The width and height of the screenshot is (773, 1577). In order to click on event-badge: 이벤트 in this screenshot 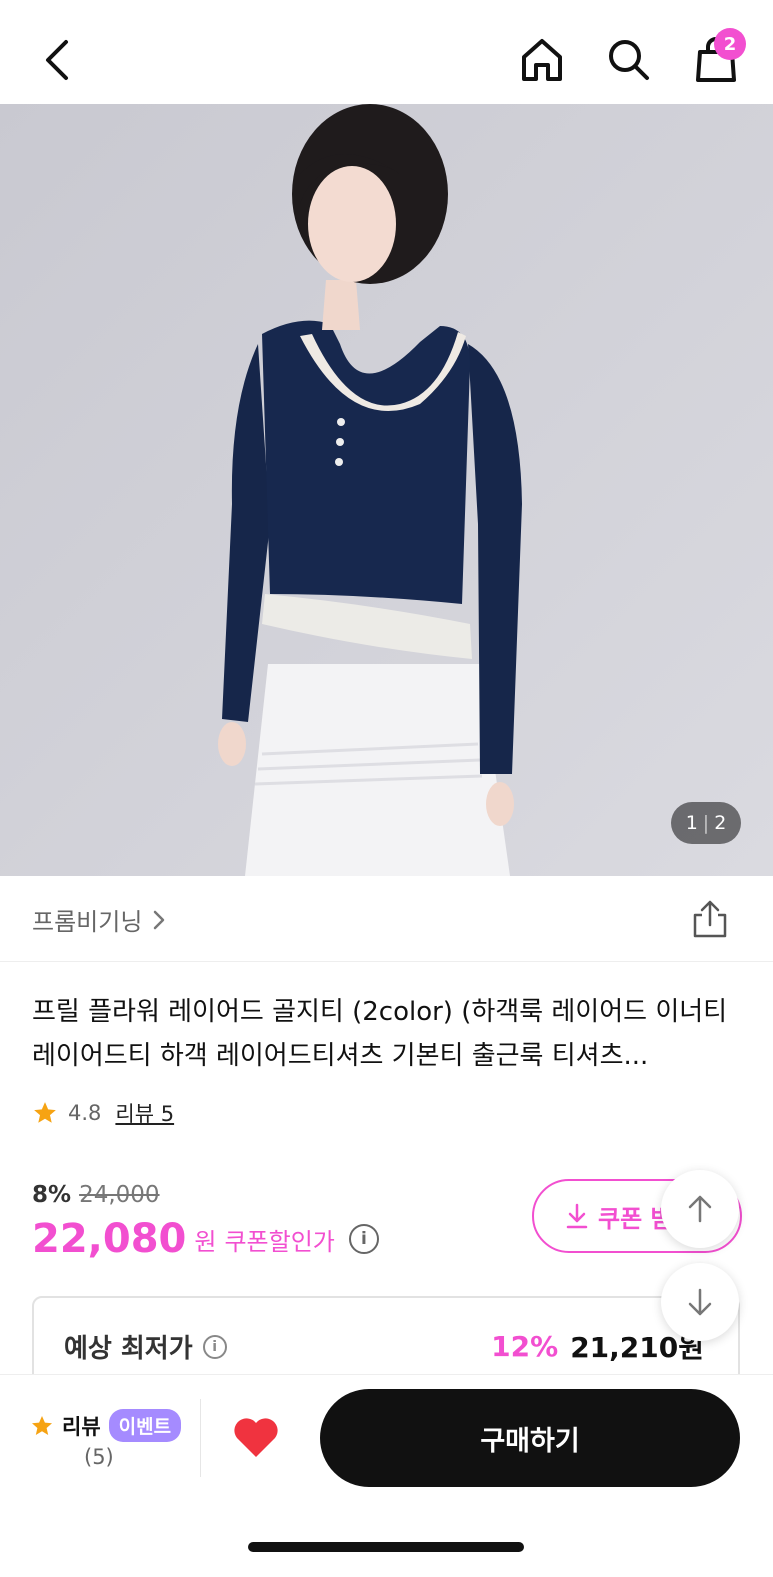, I will do `click(145, 1425)`.